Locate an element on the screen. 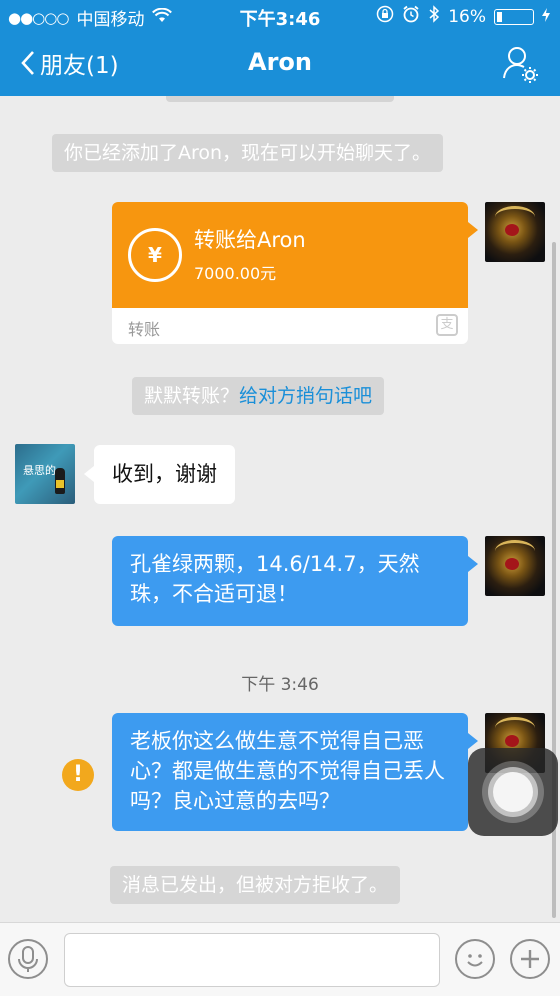 The height and width of the screenshot is (996, 560). input-bar is located at coordinates (280, 959).